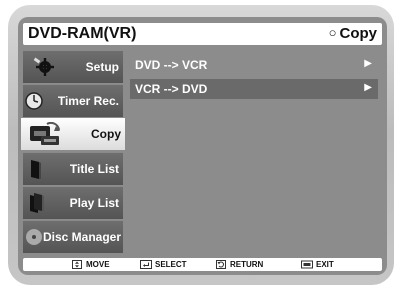 The width and height of the screenshot is (400, 289). What do you see at coordinates (221, 264) in the screenshot?
I see `return-icon` at bounding box center [221, 264].